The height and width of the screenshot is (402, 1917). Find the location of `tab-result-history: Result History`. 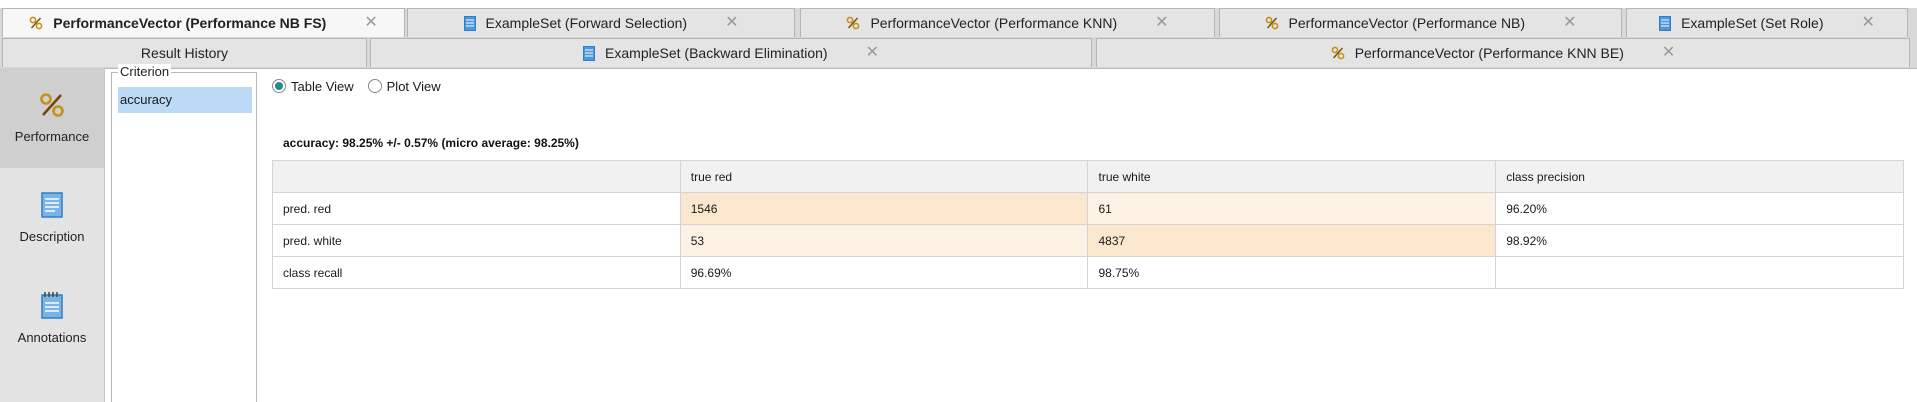

tab-result-history: Result History is located at coordinates (184, 52).